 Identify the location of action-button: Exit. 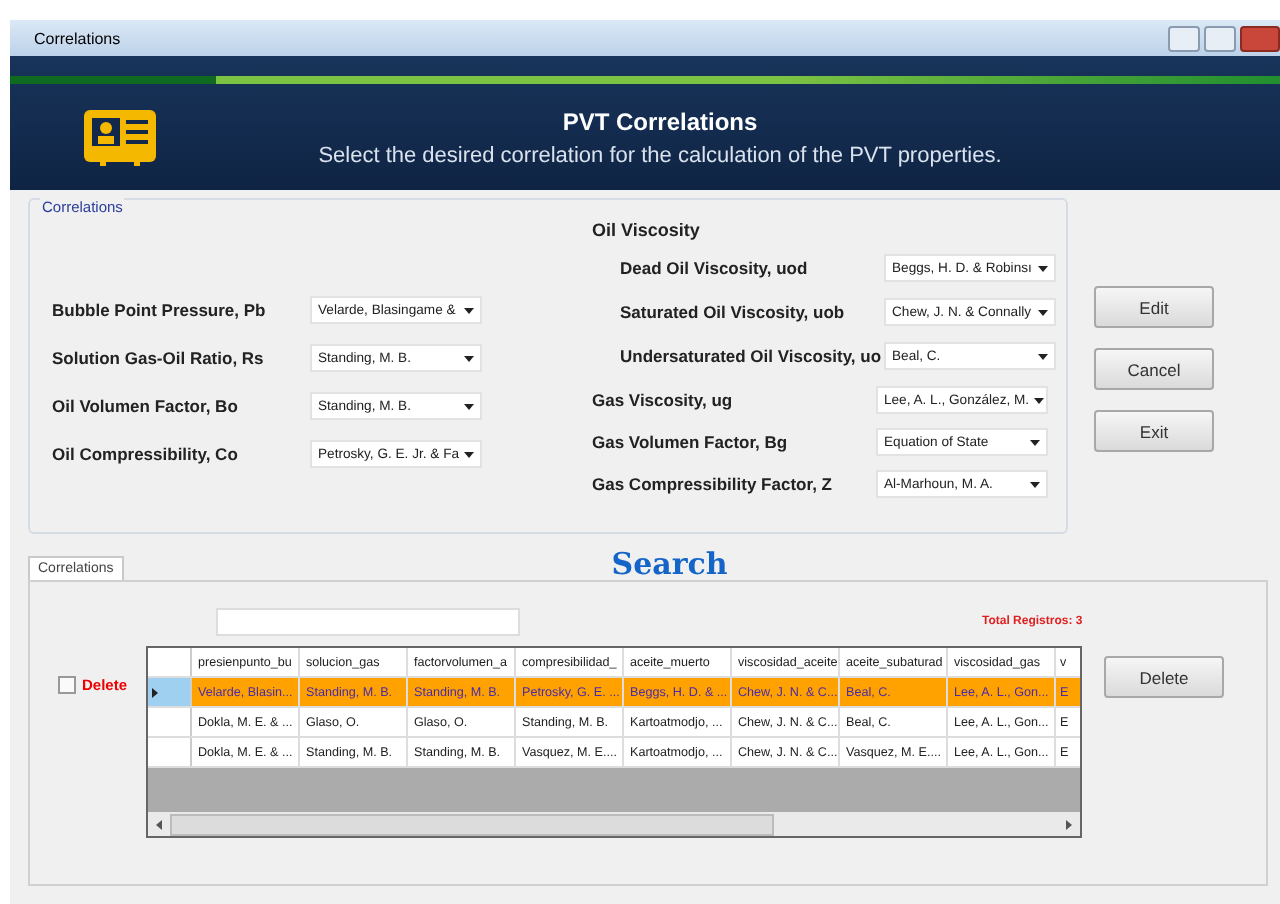
(1154, 431).